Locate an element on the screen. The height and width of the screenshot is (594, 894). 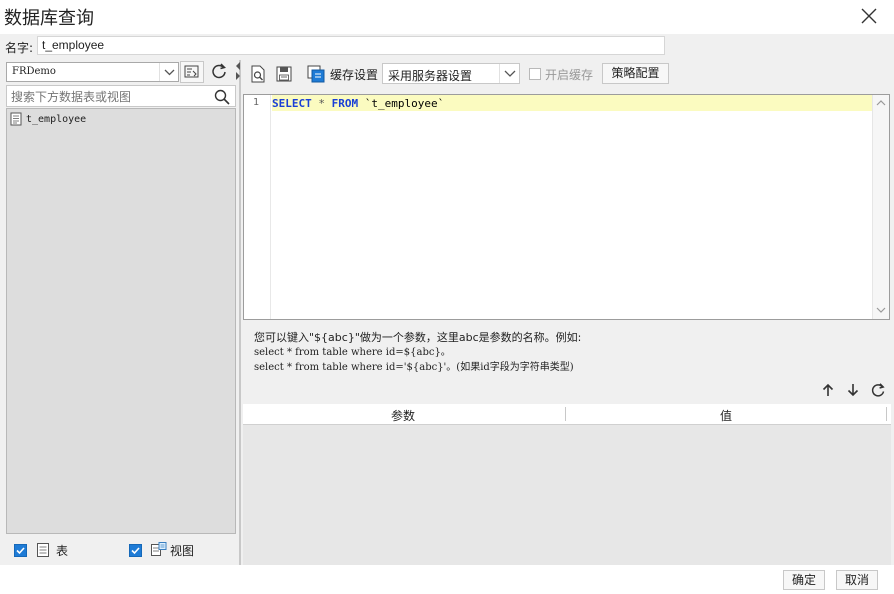
dialog-button-bar: 确定 取消 is located at coordinates (447, 579).